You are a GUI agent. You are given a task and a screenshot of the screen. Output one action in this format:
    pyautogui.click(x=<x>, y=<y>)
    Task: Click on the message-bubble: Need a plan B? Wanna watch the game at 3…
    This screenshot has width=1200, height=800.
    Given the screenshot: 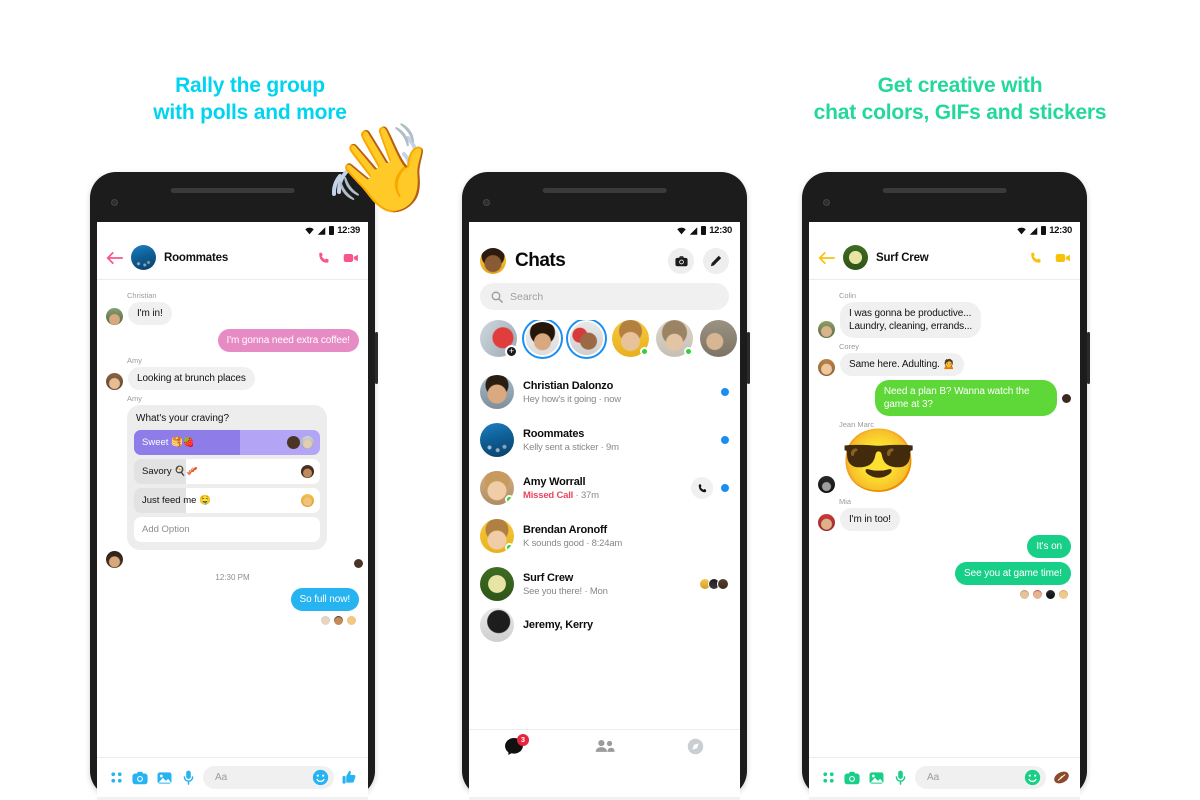 What is the action you would take?
    pyautogui.click(x=965, y=398)
    